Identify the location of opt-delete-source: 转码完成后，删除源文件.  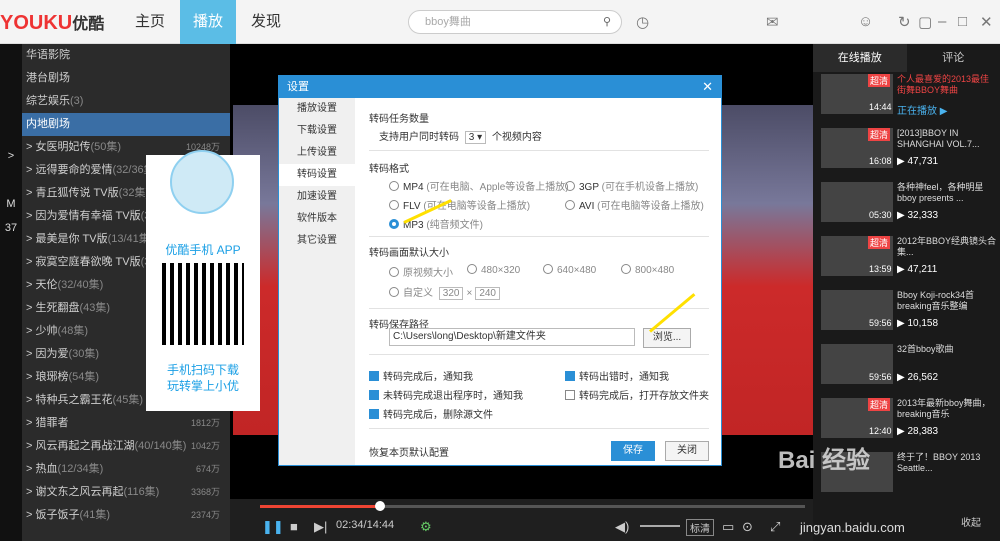
(431, 413).